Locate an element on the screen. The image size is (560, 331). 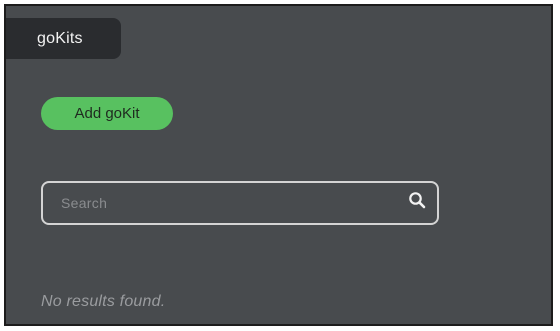
empty-results-message: No results found. is located at coordinates (103, 301).